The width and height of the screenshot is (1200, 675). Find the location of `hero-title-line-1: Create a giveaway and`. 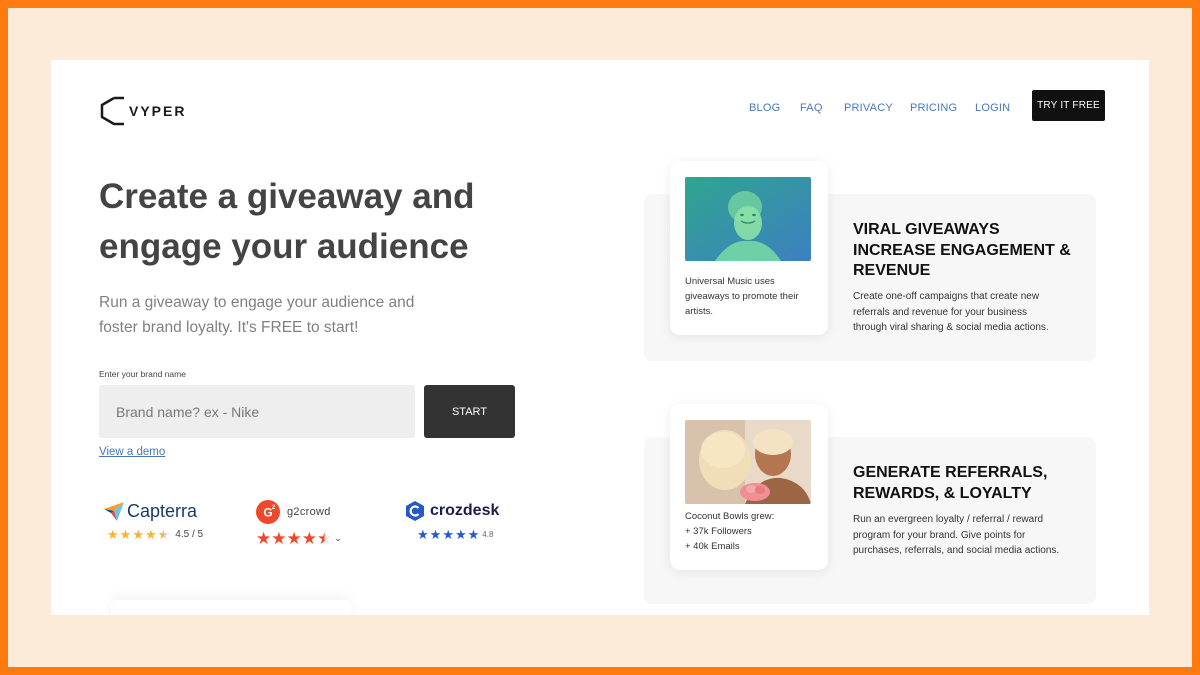

hero-title-line-1: Create a giveaway and is located at coordinates (287, 196).